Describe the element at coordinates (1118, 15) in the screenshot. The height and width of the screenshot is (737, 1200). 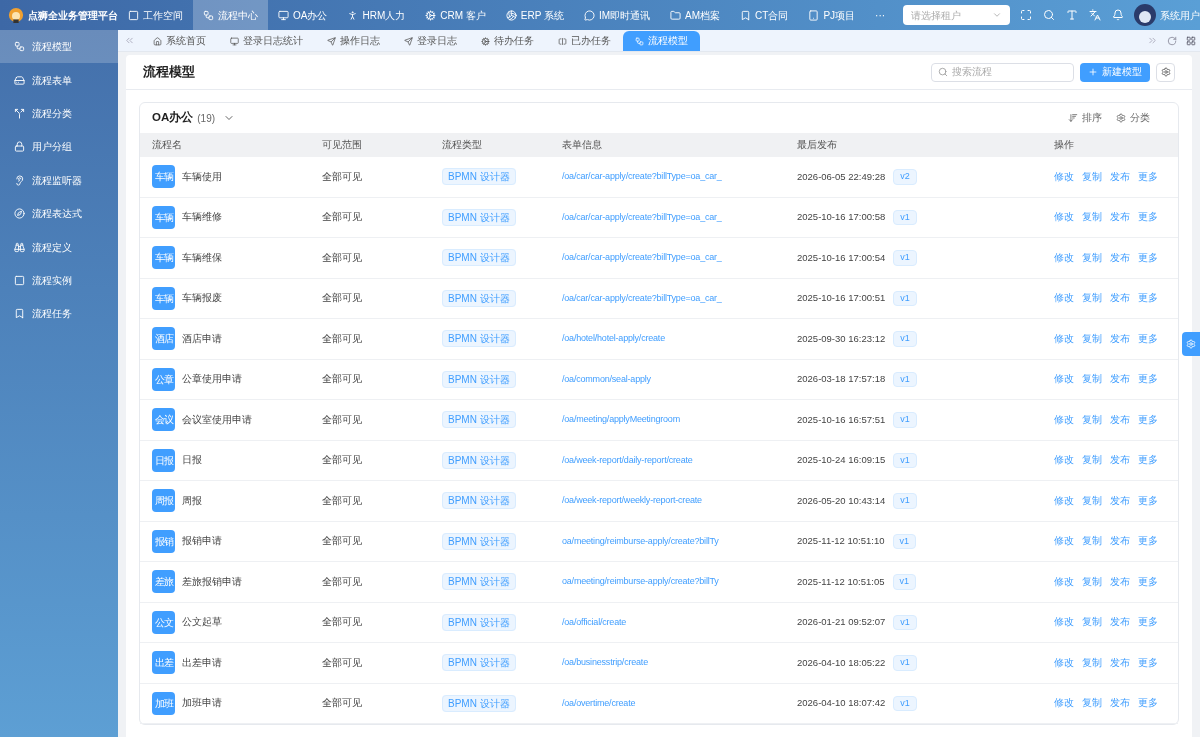
I see `bell-icon` at that location.